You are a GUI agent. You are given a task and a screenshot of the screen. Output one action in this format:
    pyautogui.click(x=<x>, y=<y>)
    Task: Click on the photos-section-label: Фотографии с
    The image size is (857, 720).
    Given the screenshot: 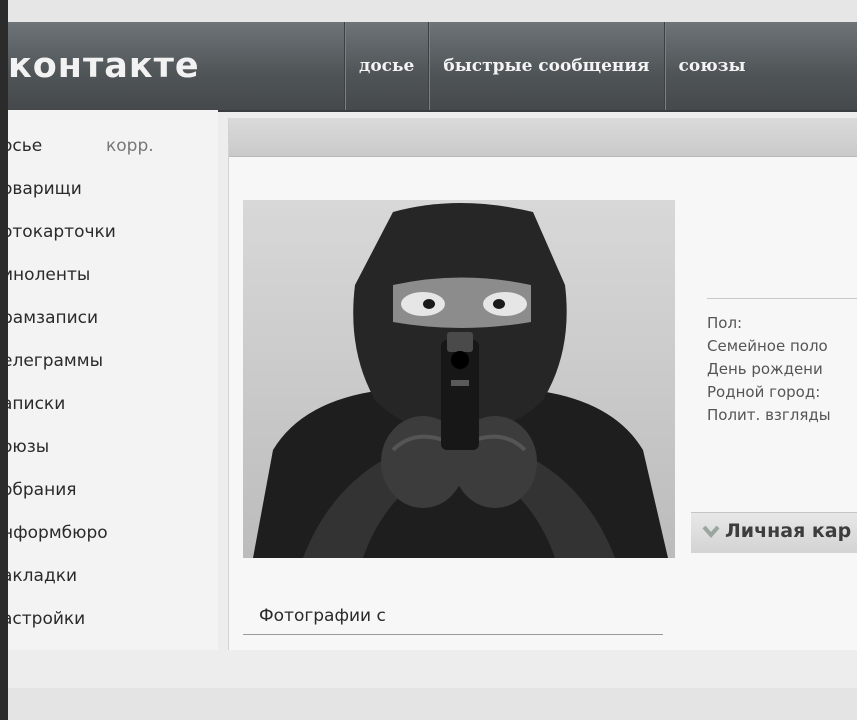 What is the action you would take?
    pyautogui.click(x=322, y=616)
    